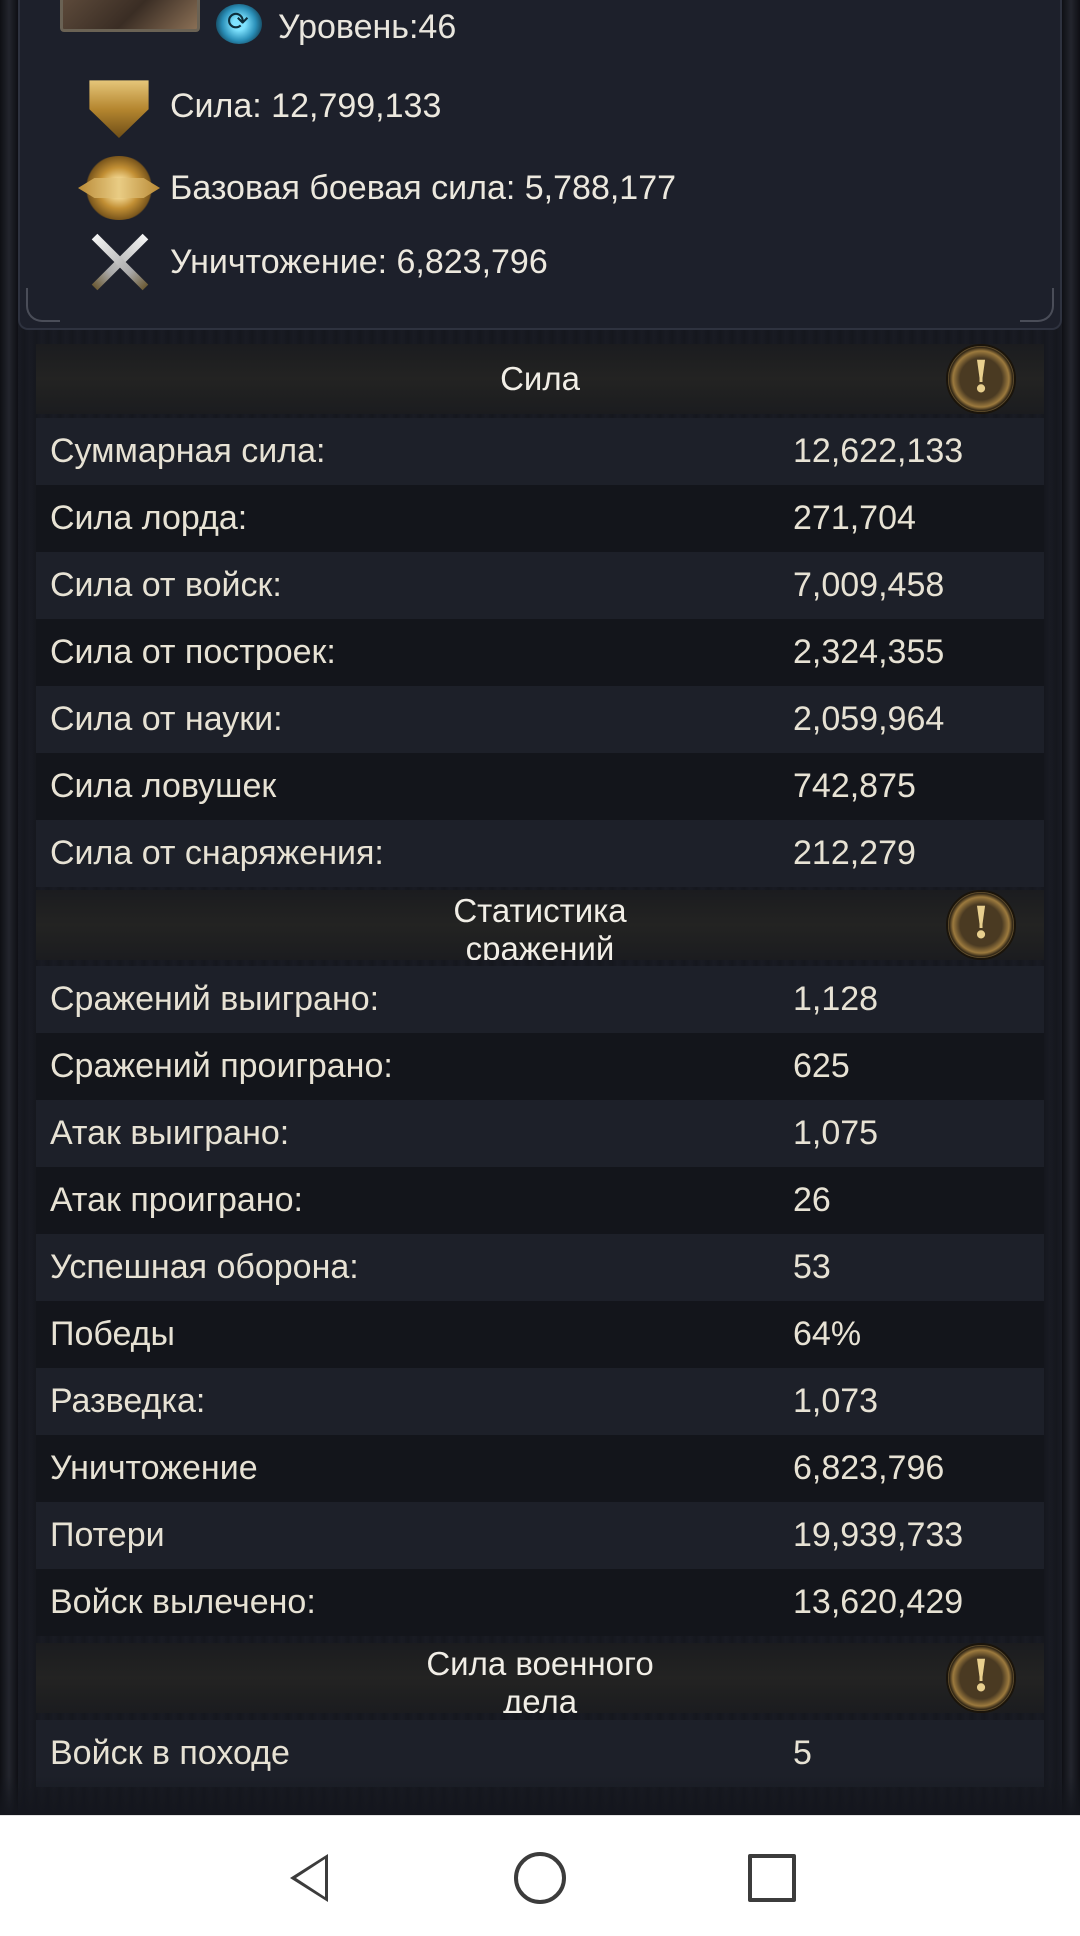 The width and height of the screenshot is (1080, 1936). I want to click on row-label: Сила от науки:, so click(166, 719).